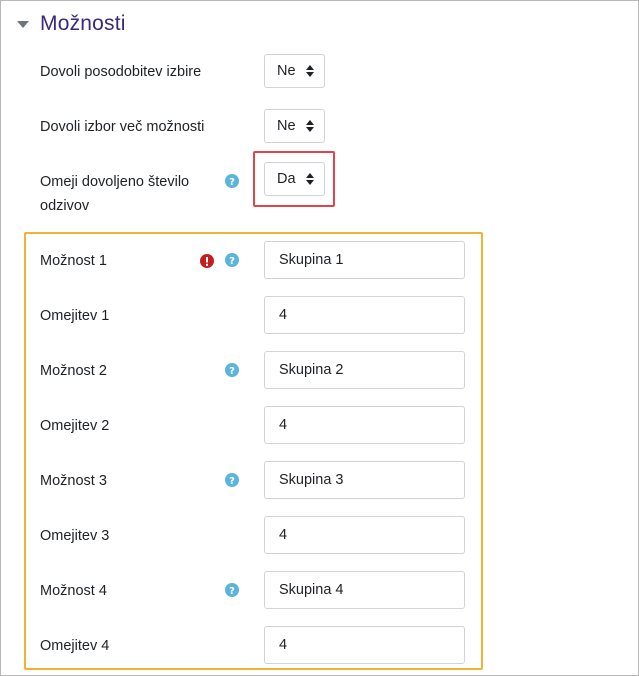  Describe the element at coordinates (23, 24) in the screenshot. I see `triangle-down-icon` at that location.